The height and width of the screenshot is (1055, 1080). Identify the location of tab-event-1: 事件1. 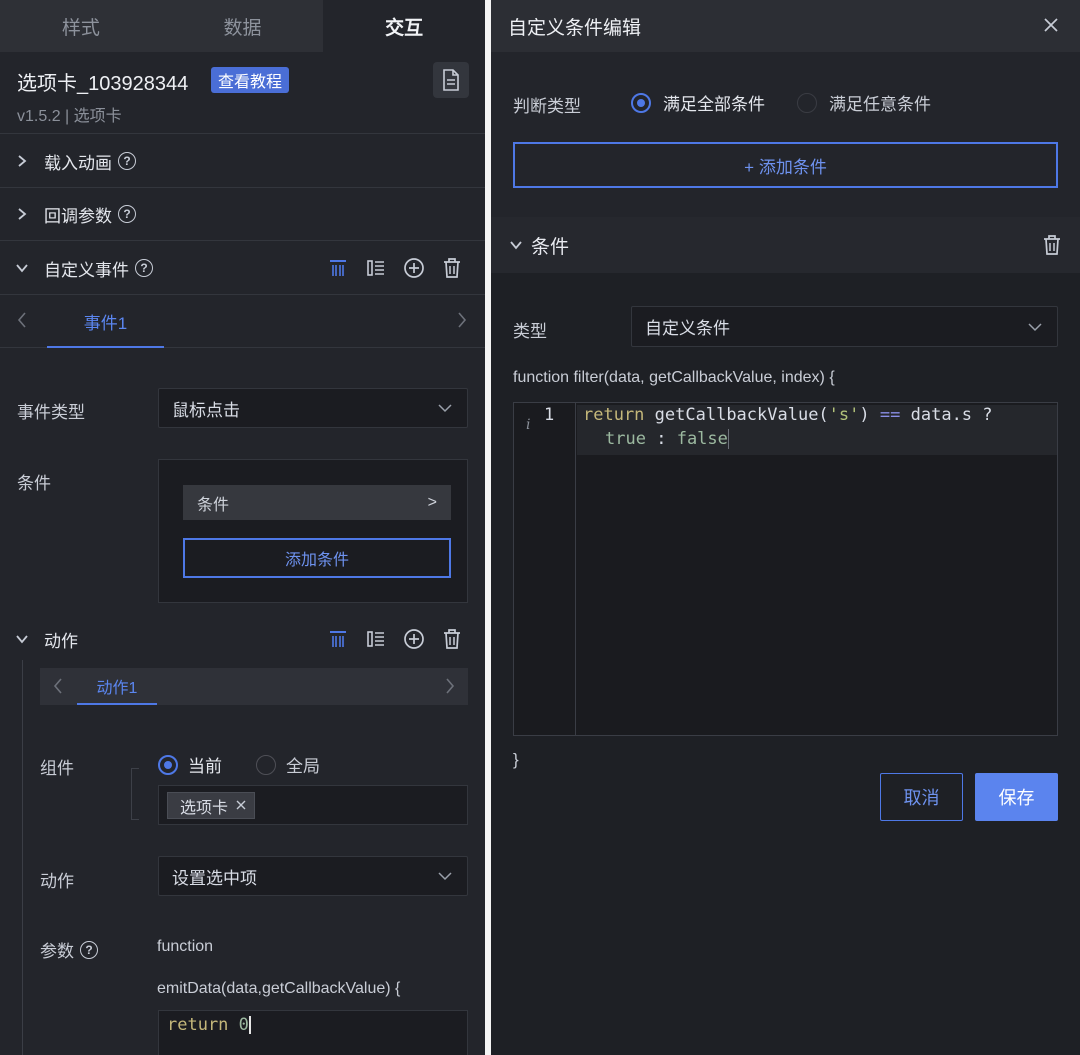
(105, 322).